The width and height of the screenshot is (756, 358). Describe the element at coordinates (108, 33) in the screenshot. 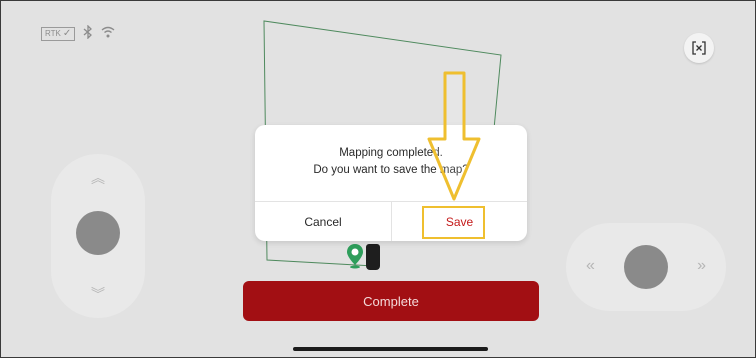

I see `wifi-icon` at that location.